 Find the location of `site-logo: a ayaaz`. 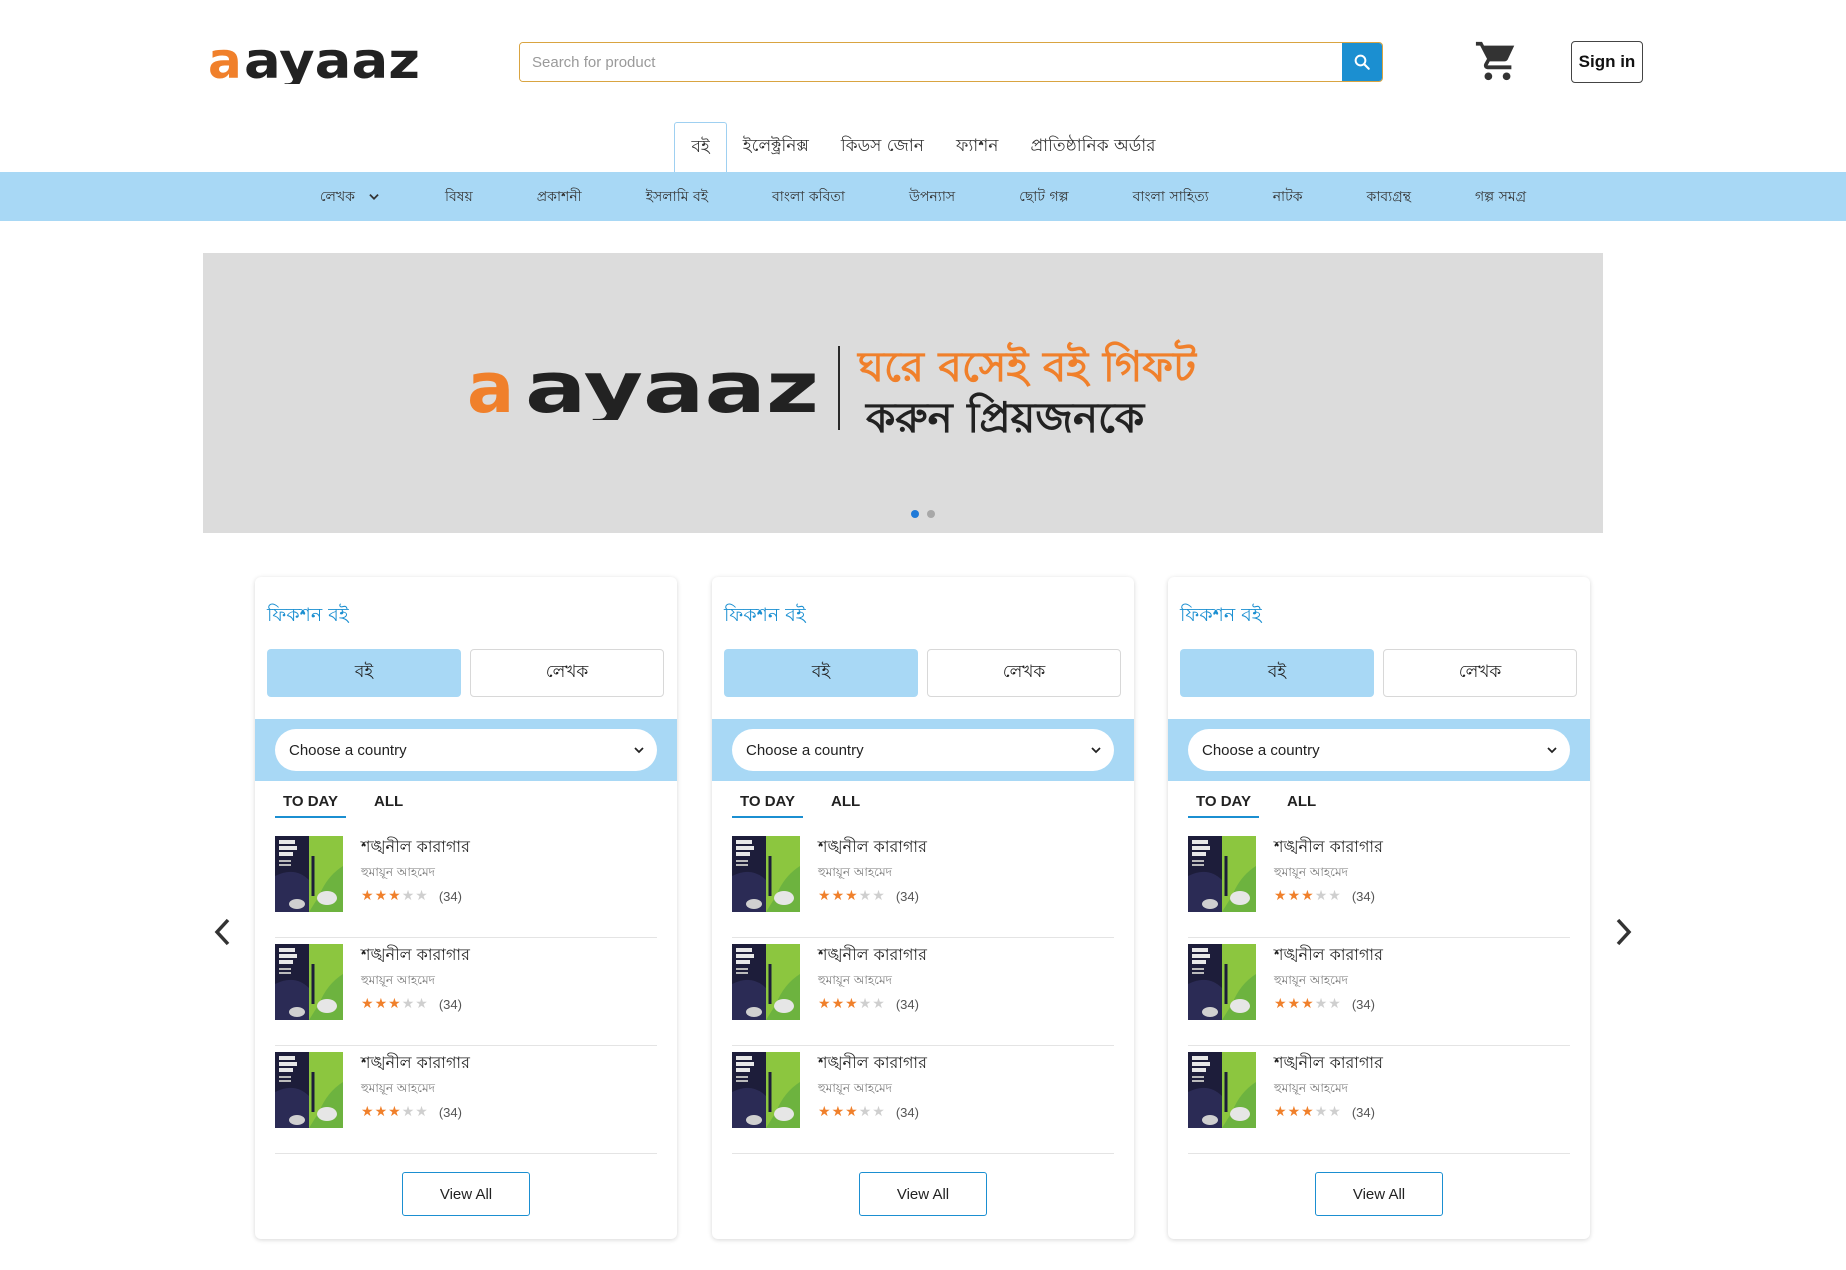

site-logo: a ayaaz is located at coordinates (315, 61).